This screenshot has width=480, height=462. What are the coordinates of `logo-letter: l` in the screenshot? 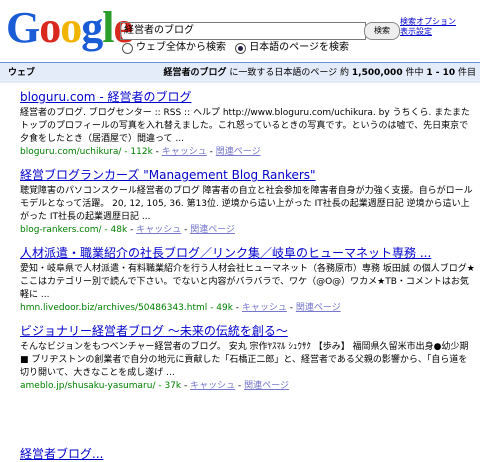 It's located at (108, 27).